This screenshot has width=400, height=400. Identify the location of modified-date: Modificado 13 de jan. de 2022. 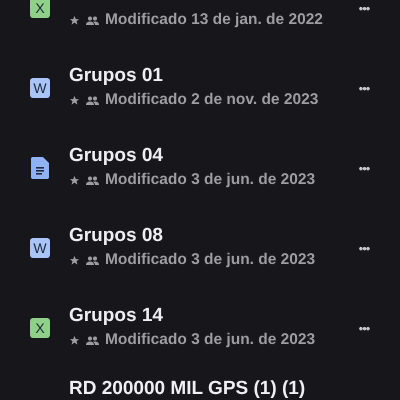
(214, 20).